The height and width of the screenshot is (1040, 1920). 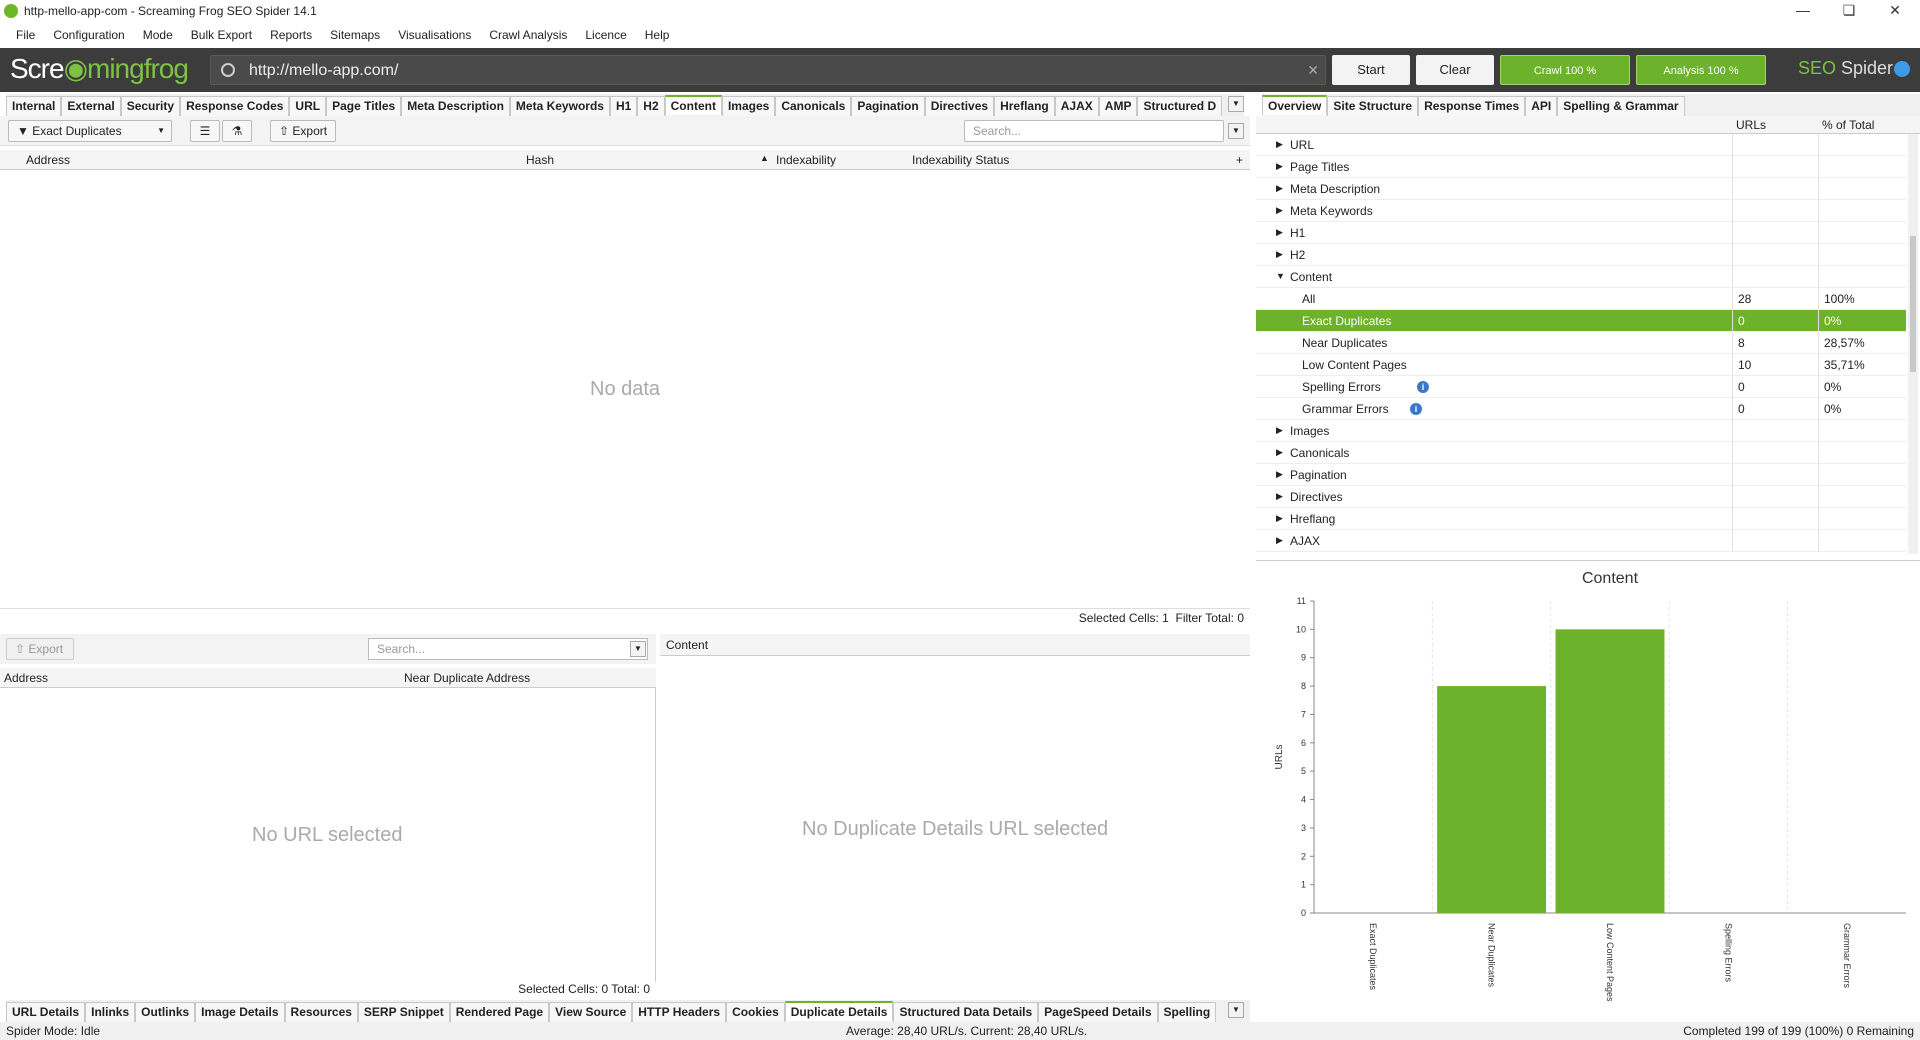 What do you see at coordinates (1581, 277) in the screenshot?
I see `overview-row-content: ▼ Content` at bounding box center [1581, 277].